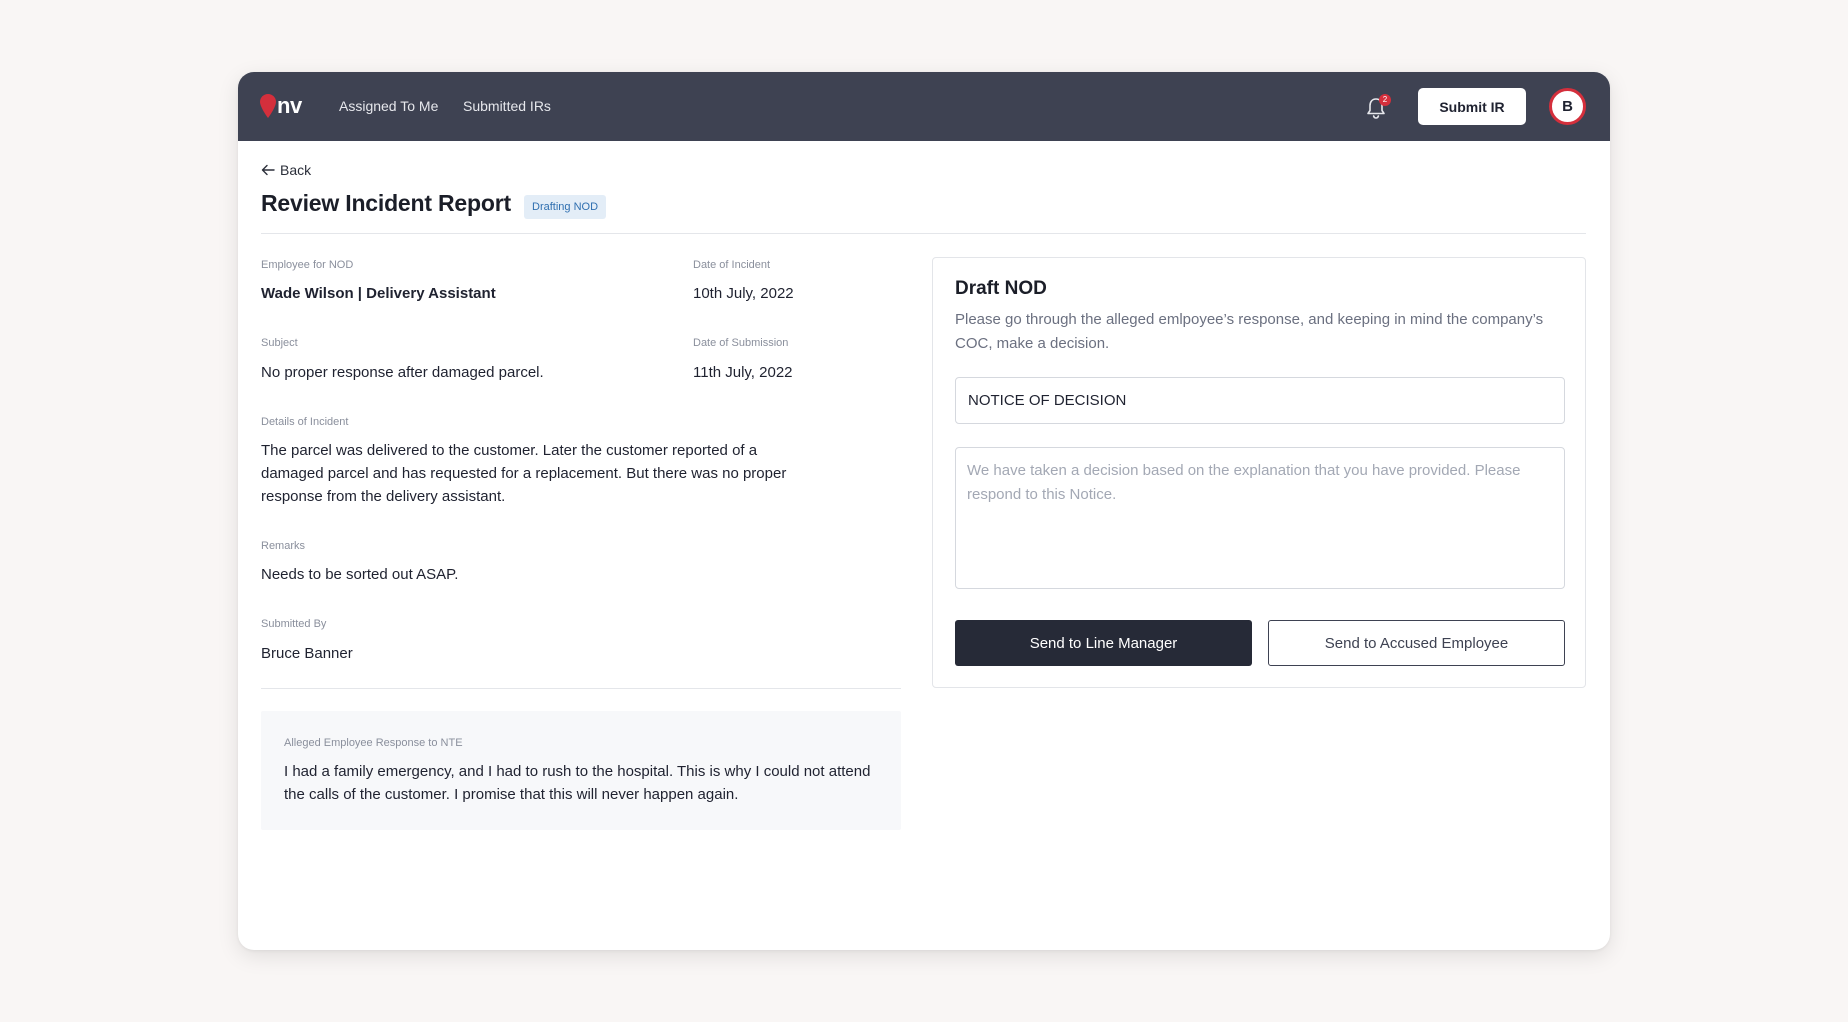 The width and height of the screenshot is (1848, 1022). I want to click on date-of-incident-value: 10th July, 2022, so click(743, 293).